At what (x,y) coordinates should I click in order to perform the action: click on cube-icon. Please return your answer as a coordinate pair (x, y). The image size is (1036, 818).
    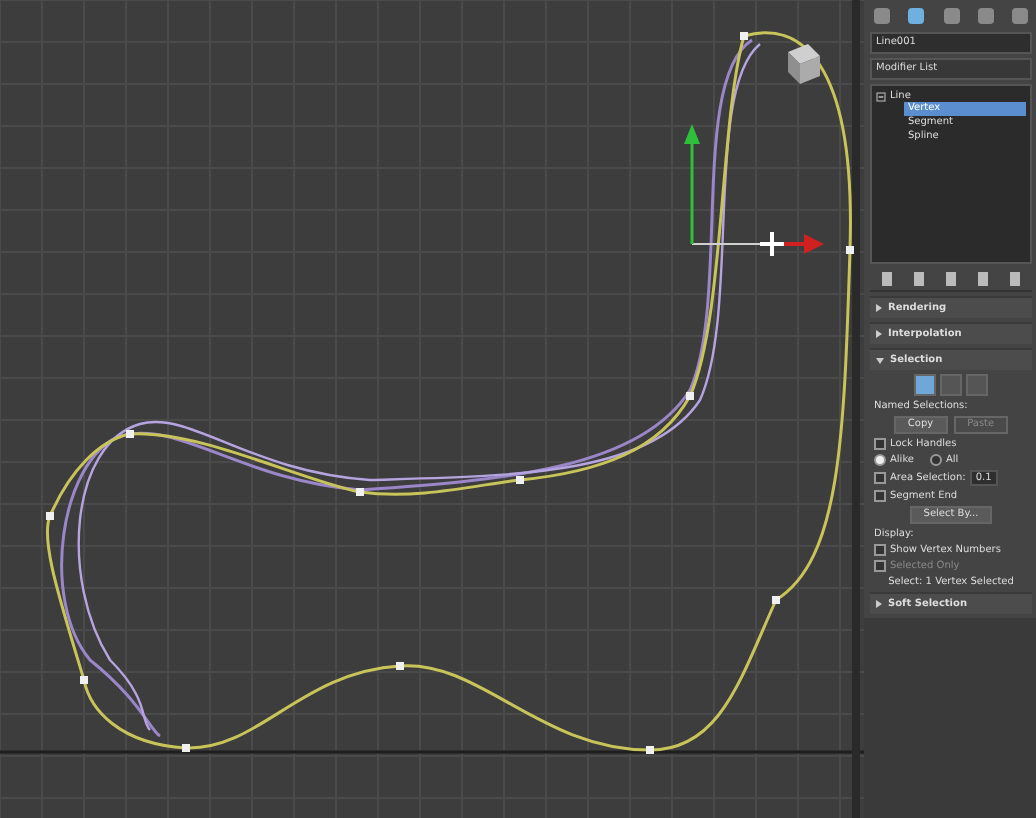
    Looking at the image, I should click on (804, 64).